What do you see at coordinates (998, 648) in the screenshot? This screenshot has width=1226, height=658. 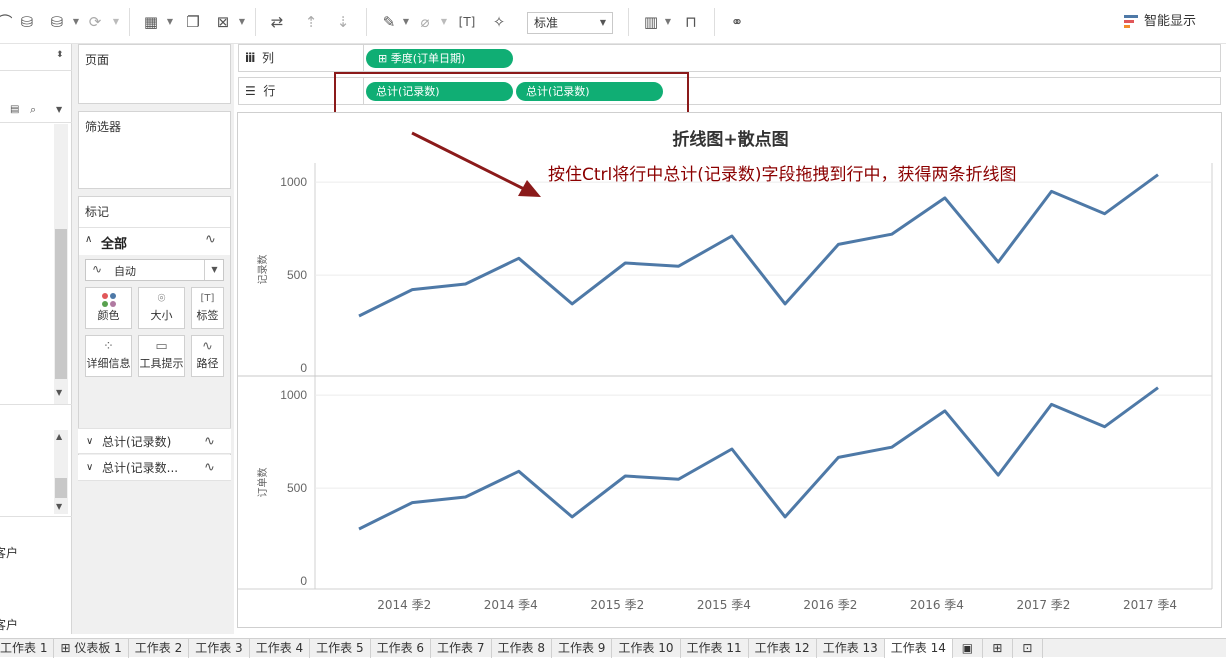 I see `new-dashboard-icon: ⊞` at bounding box center [998, 648].